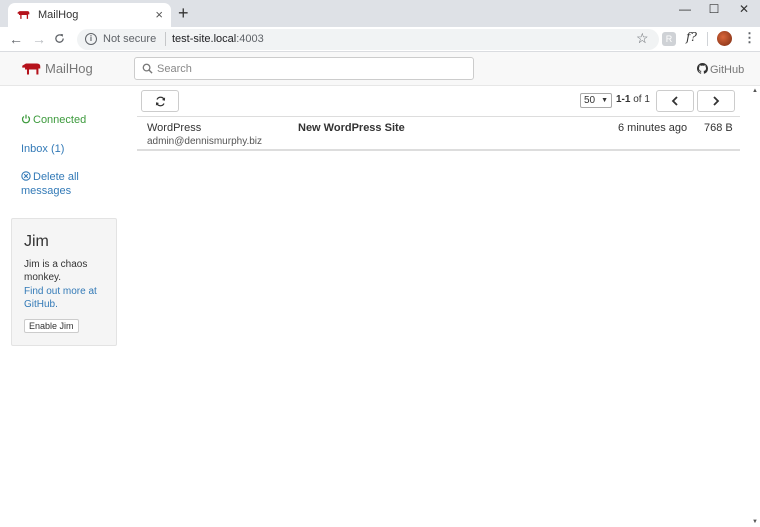  What do you see at coordinates (642, 38) in the screenshot?
I see `bookmark-star-icon: ☆` at bounding box center [642, 38].